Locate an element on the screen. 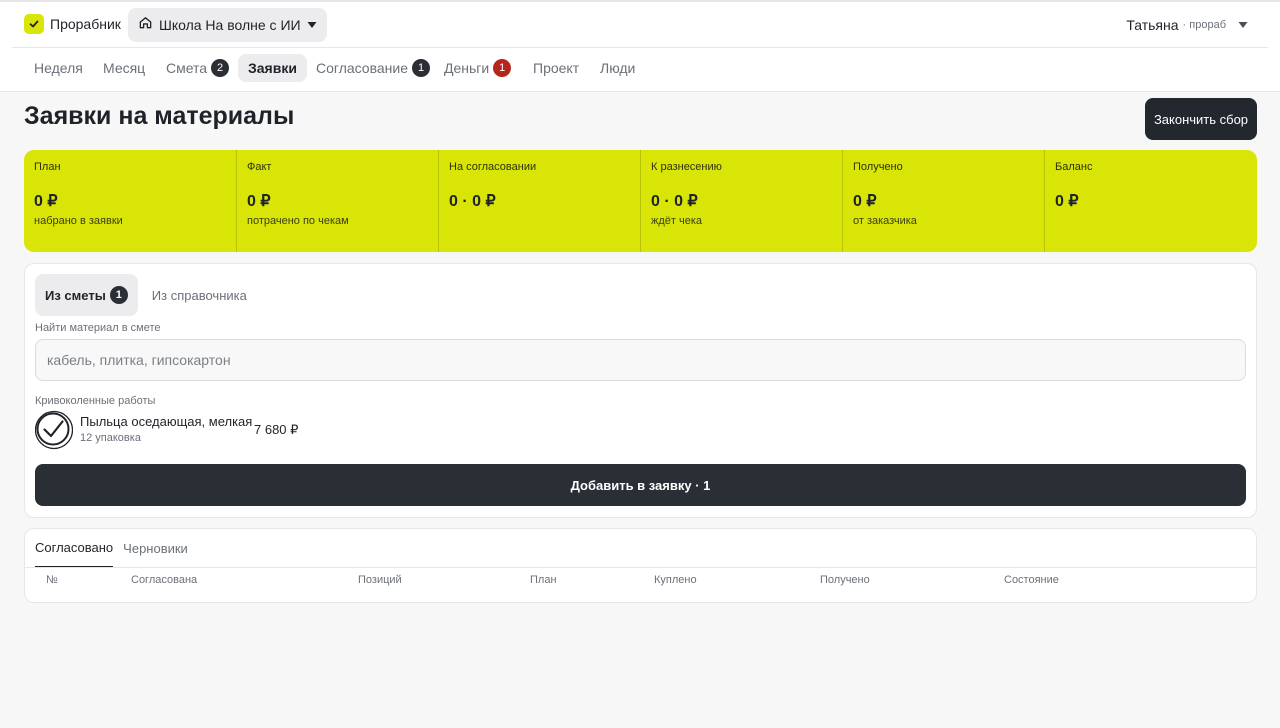 The width and height of the screenshot is (1280, 728). stat-label: На согласовании is located at coordinates (493, 167).